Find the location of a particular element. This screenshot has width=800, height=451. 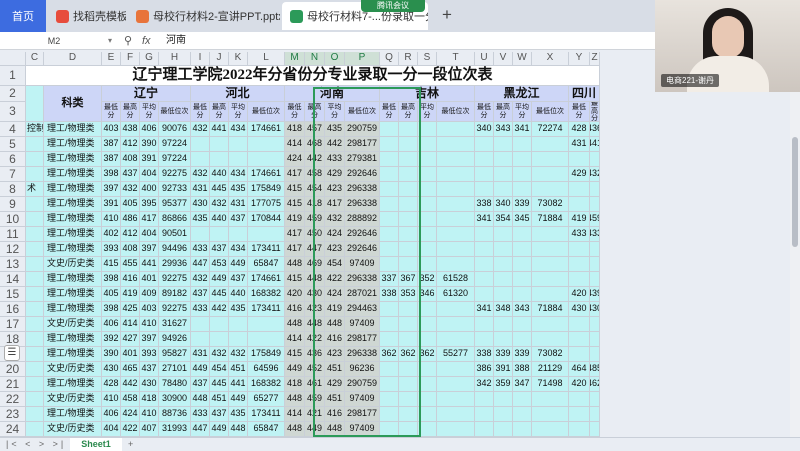

data-cell: 440 is located at coordinates (219, 219).